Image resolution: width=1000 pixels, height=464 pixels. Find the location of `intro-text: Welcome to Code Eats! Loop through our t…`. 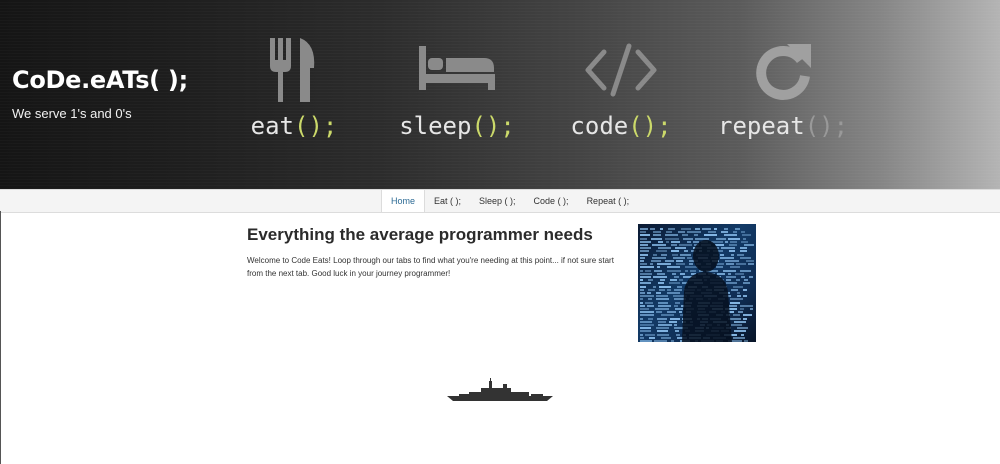

intro-text: Welcome to Code Eats! Loop through our t… is located at coordinates (430, 267).